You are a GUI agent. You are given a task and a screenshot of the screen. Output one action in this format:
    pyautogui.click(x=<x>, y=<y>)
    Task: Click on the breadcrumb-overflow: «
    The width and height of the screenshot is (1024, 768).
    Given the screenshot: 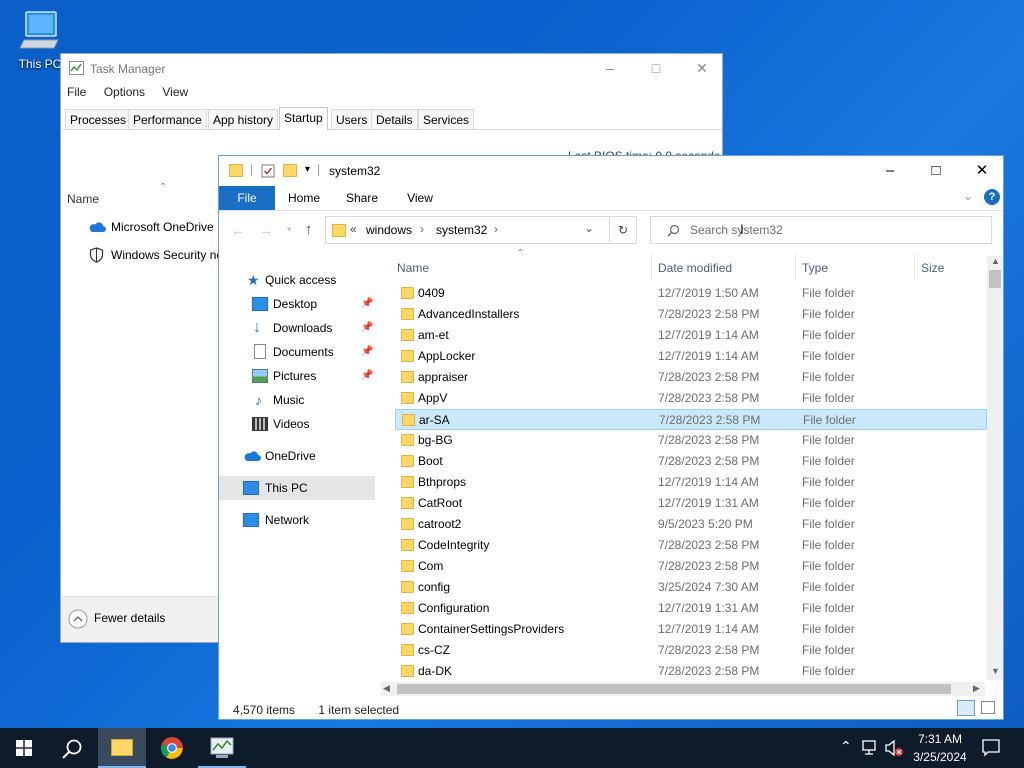 What is the action you would take?
    pyautogui.click(x=353, y=229)
    